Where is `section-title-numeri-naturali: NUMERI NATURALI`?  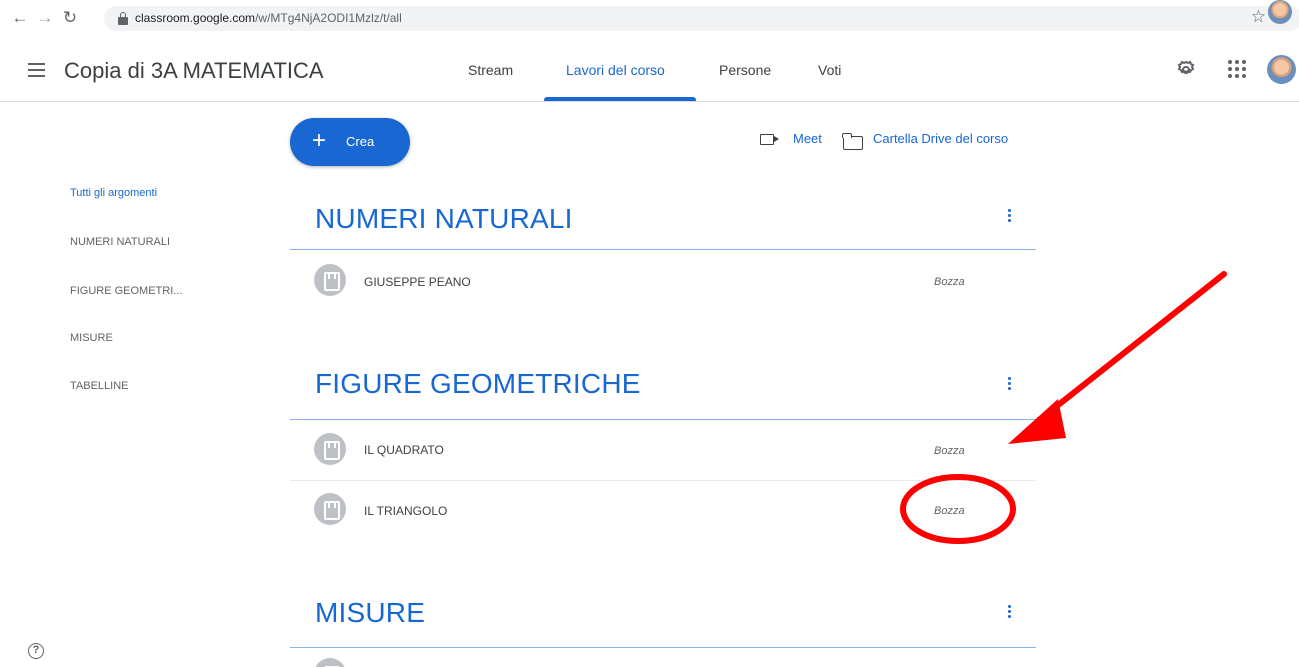 section-title-numeri-naturali: NUMERI NATURALI is located at coordinates (444, 219).